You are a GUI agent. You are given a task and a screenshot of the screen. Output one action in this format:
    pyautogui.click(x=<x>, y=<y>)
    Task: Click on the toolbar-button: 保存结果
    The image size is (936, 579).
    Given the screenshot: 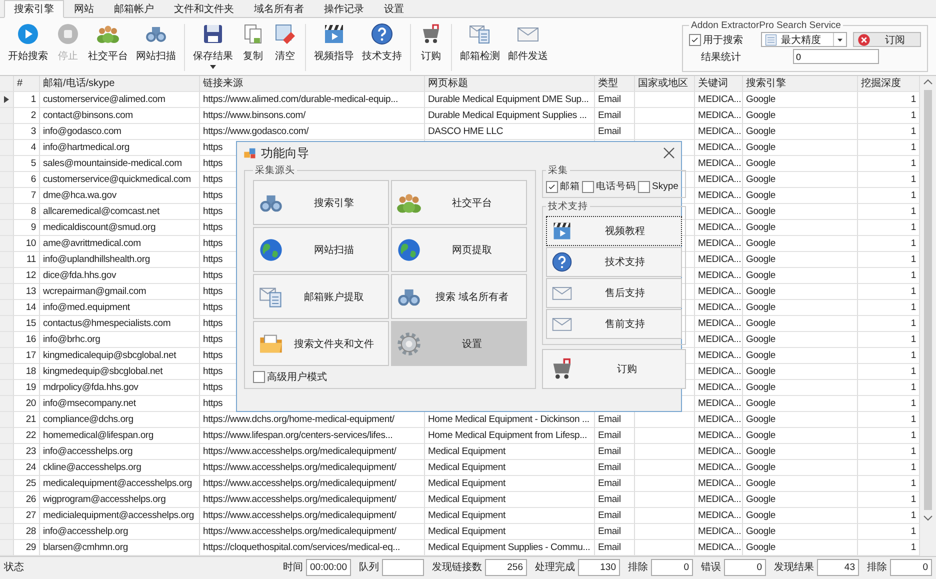 What is the action you would take?
    pyautogui.click(x=213, y=47)
    